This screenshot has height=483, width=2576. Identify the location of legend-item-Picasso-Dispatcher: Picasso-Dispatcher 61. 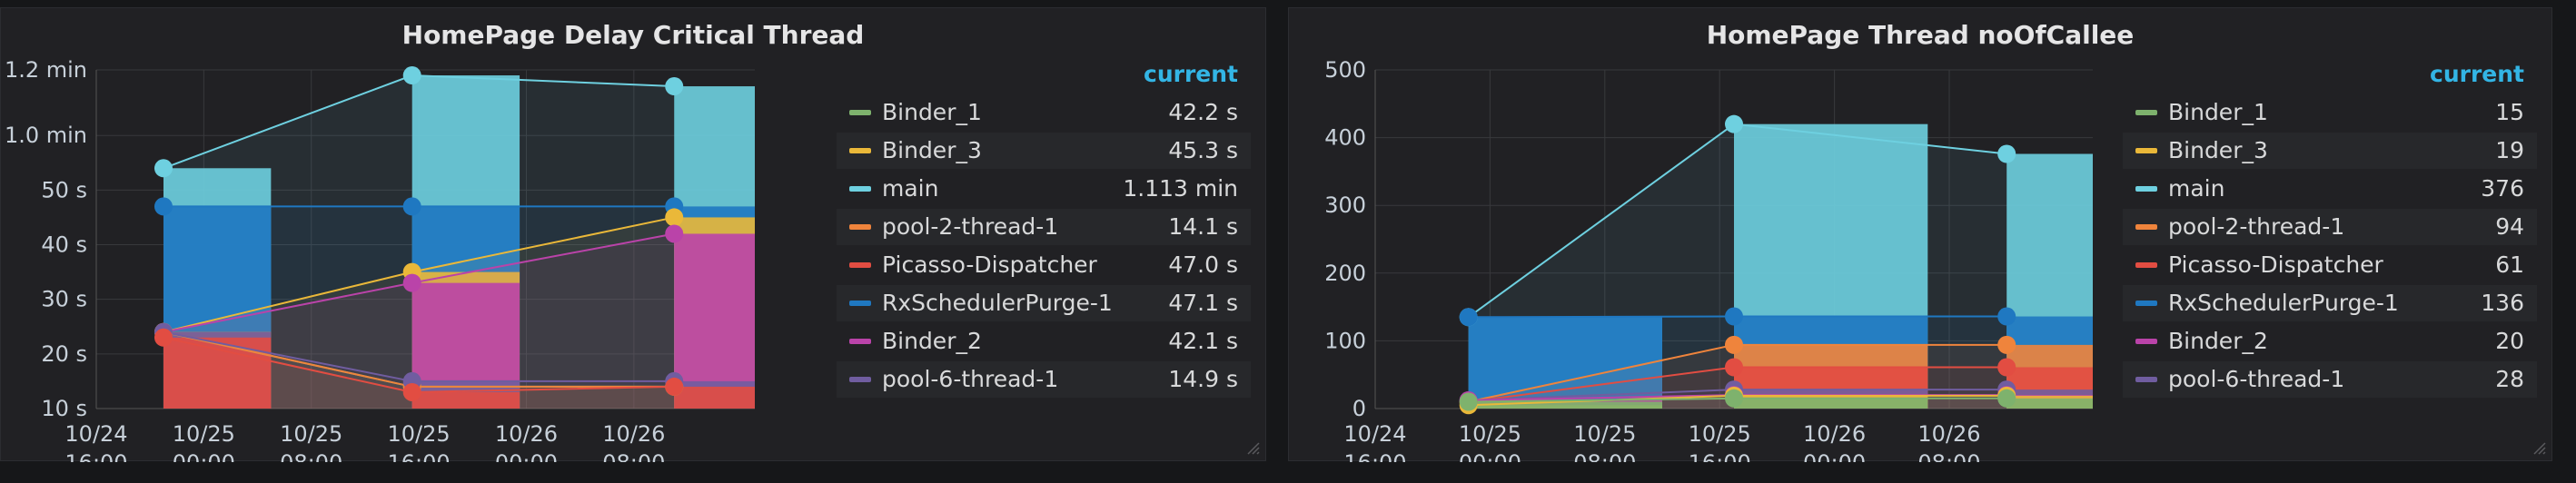
(2330, 265).